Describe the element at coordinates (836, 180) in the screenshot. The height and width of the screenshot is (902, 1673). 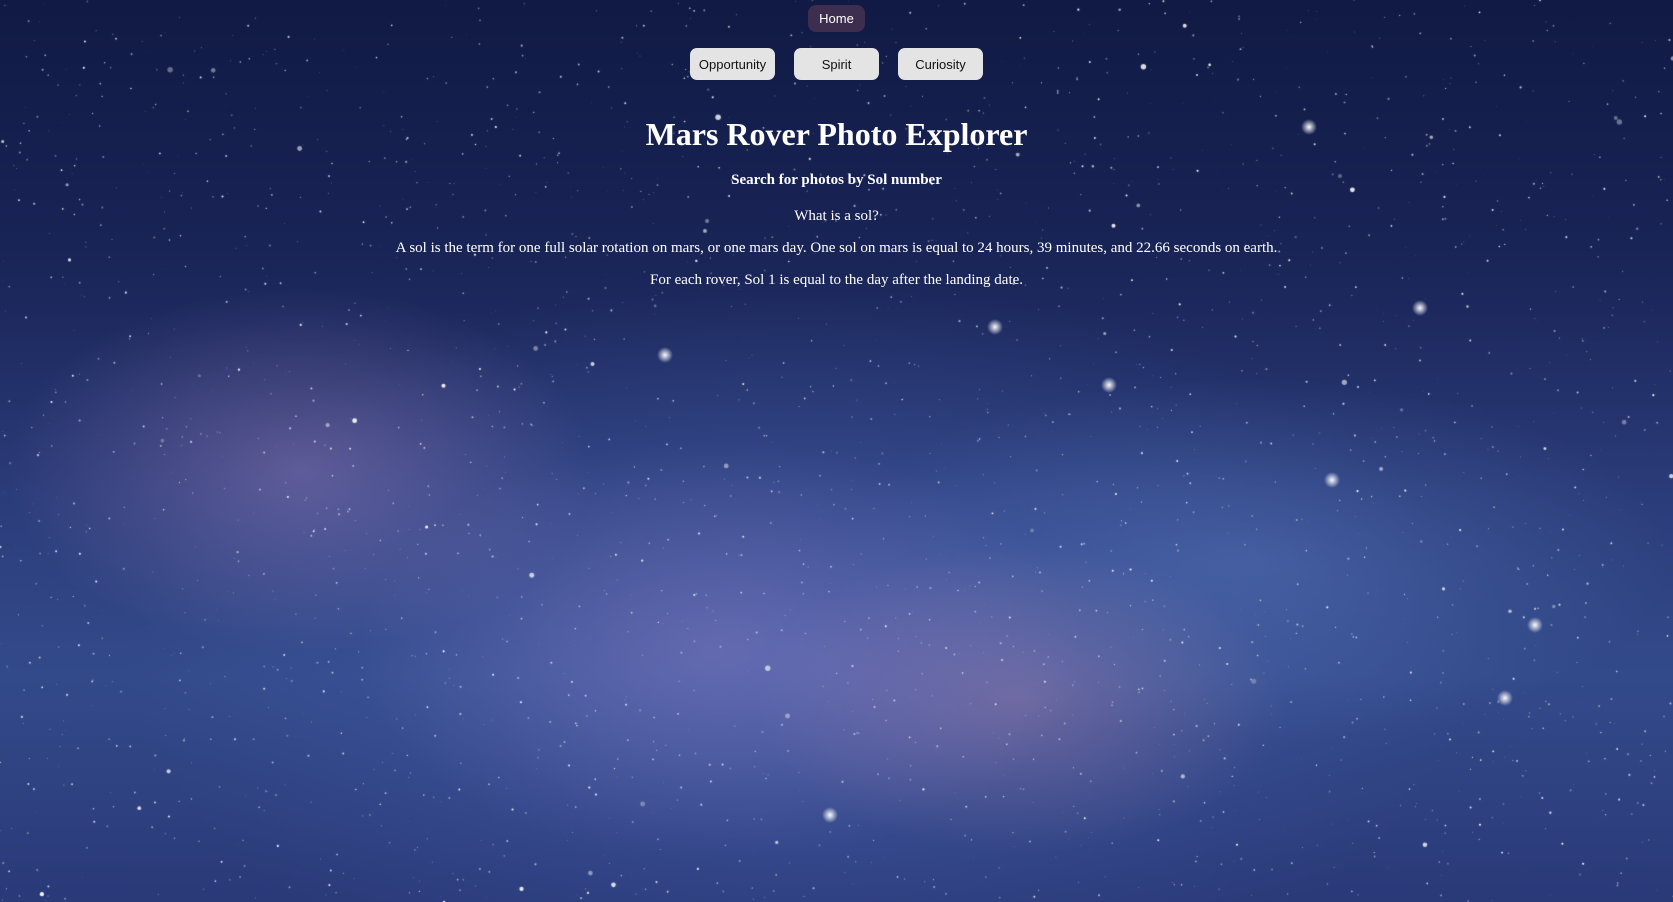
I see `page-subtitle: Search for photos by Sol number` at that location.